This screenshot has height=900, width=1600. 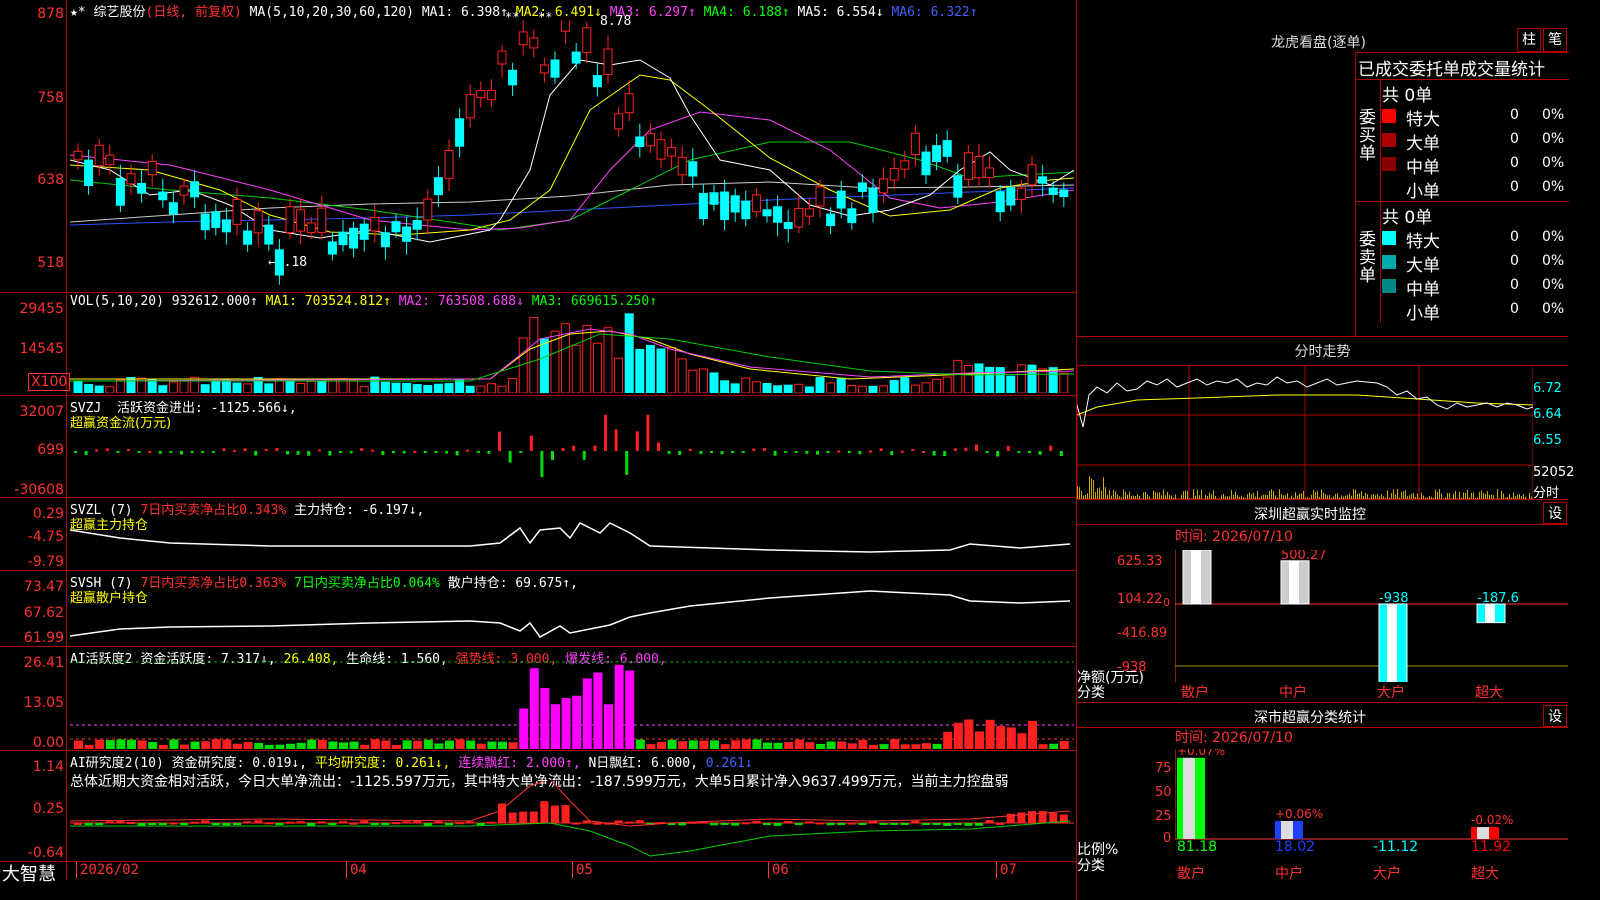 What do you see at coordinates (1555, 40) in the screenshot?
I see `tick-mode-button: 笔` at bounding box center [1555, 40].